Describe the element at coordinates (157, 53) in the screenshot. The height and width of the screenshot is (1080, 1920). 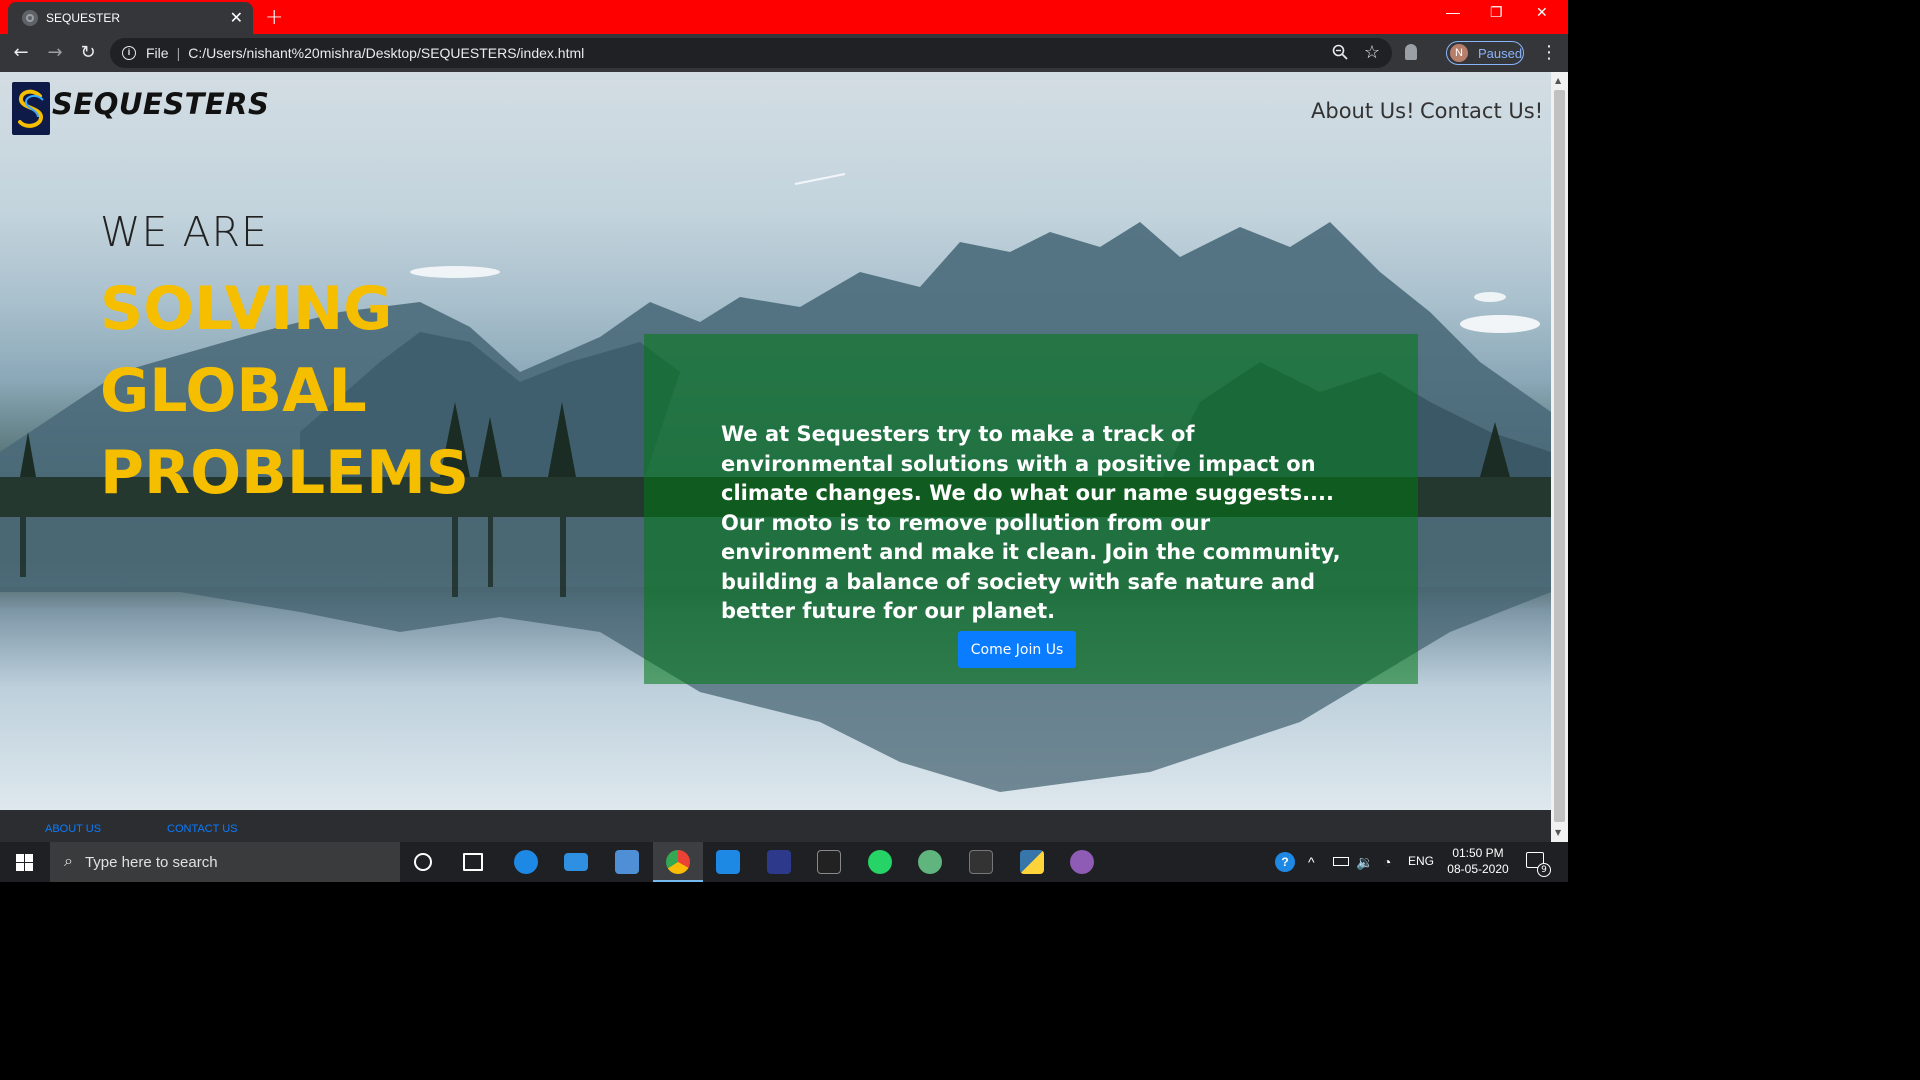
I see `address-scheme: File` at that location.